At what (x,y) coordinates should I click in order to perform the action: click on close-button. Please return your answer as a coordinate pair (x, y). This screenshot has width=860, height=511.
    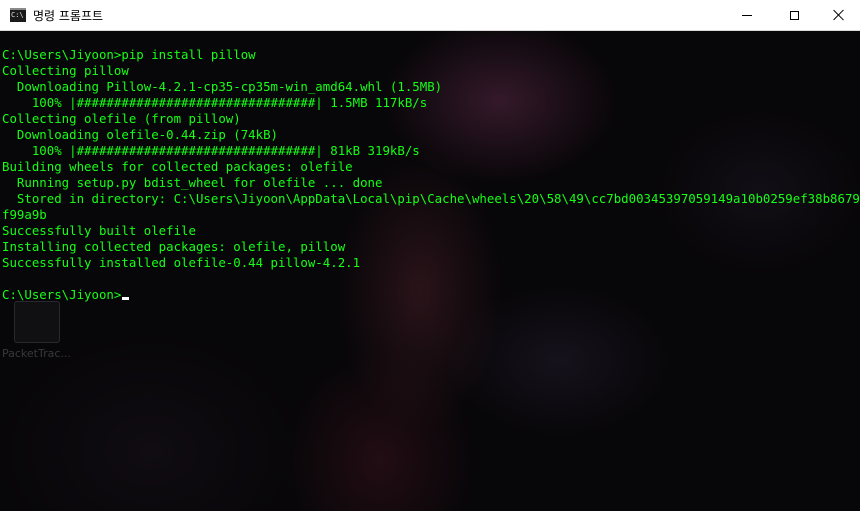
    Looking at the image, I should click on (838, 15).